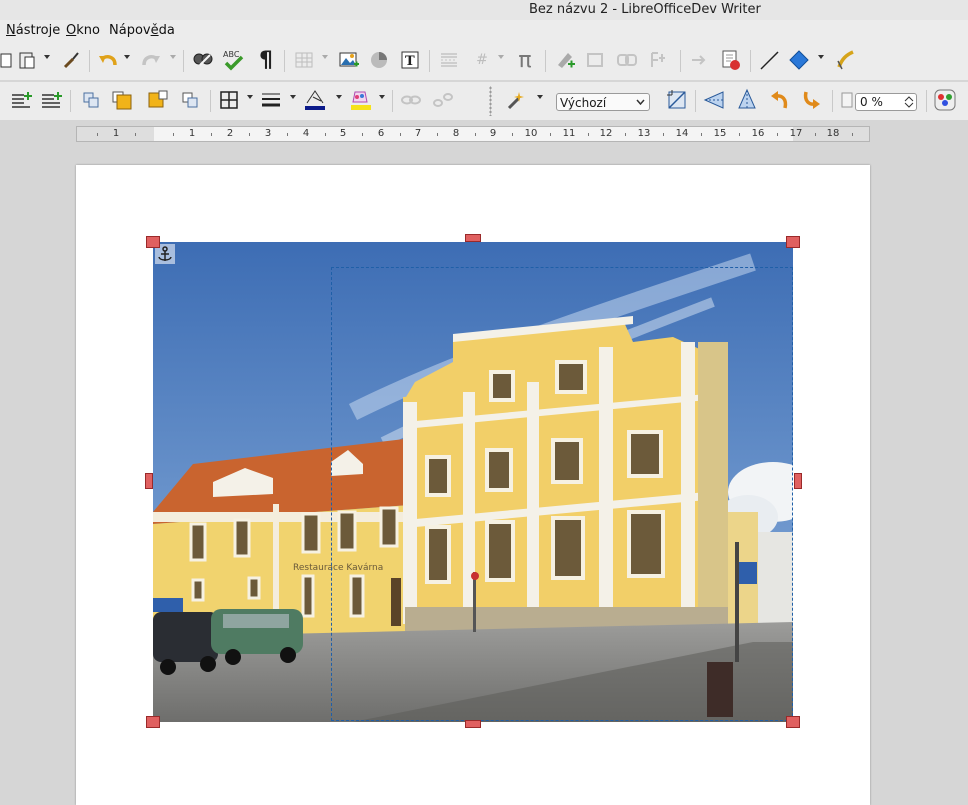 The image size is (968, 805). What do you see at coordinates (659, 60) in the screenshot?
I see `insert-footnote-icon` at bounding box center [659, 60].